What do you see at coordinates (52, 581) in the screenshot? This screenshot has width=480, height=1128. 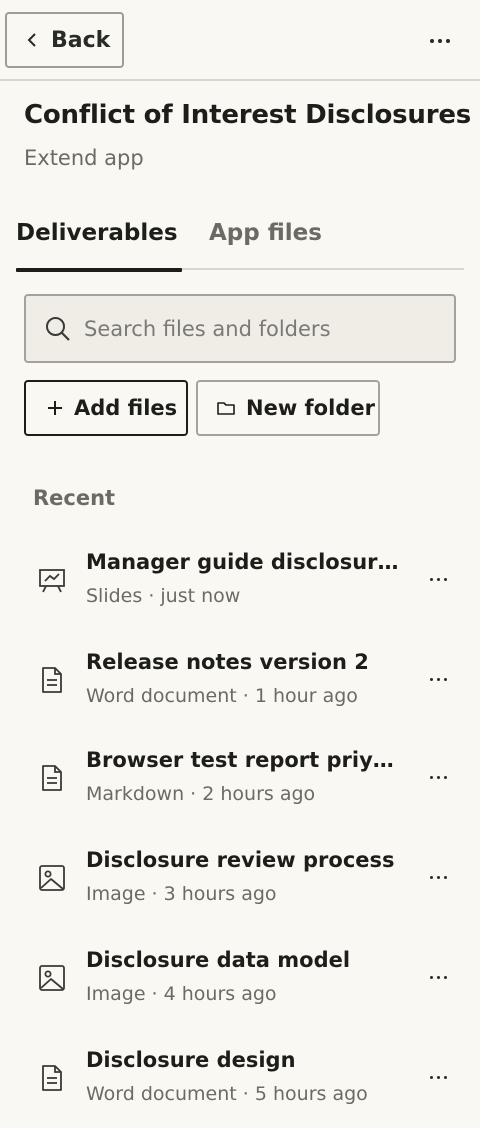 I see `slides-icon` at bounding box center [52, 581].